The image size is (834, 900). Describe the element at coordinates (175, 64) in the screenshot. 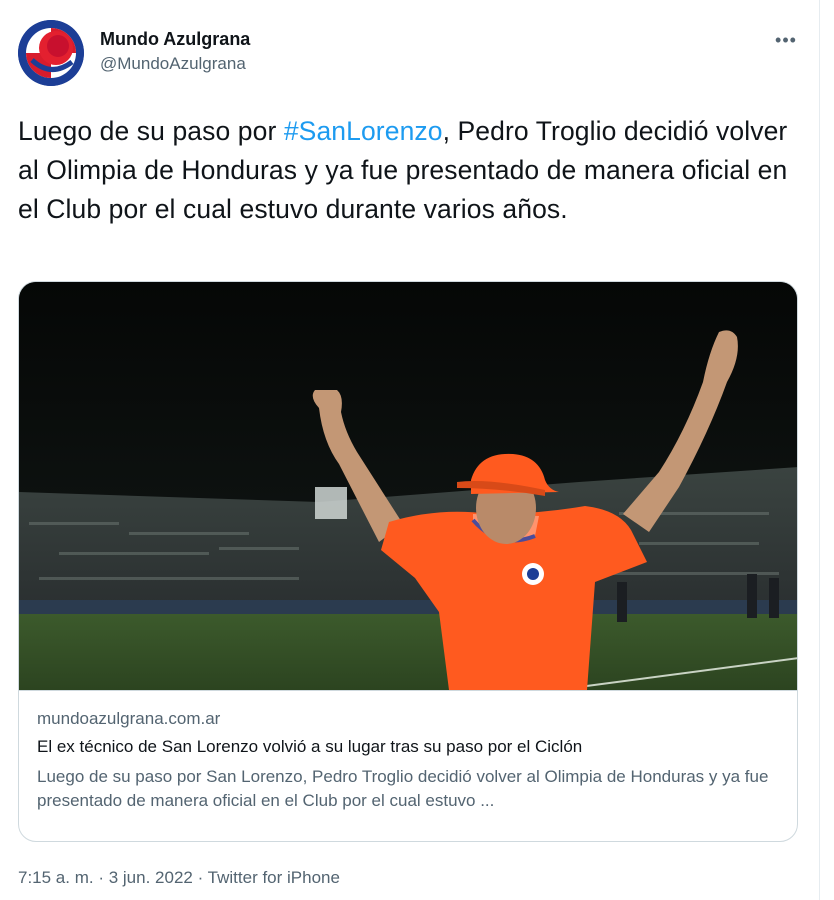

I see `author-handle: @MundoAzulgrana` at that location.